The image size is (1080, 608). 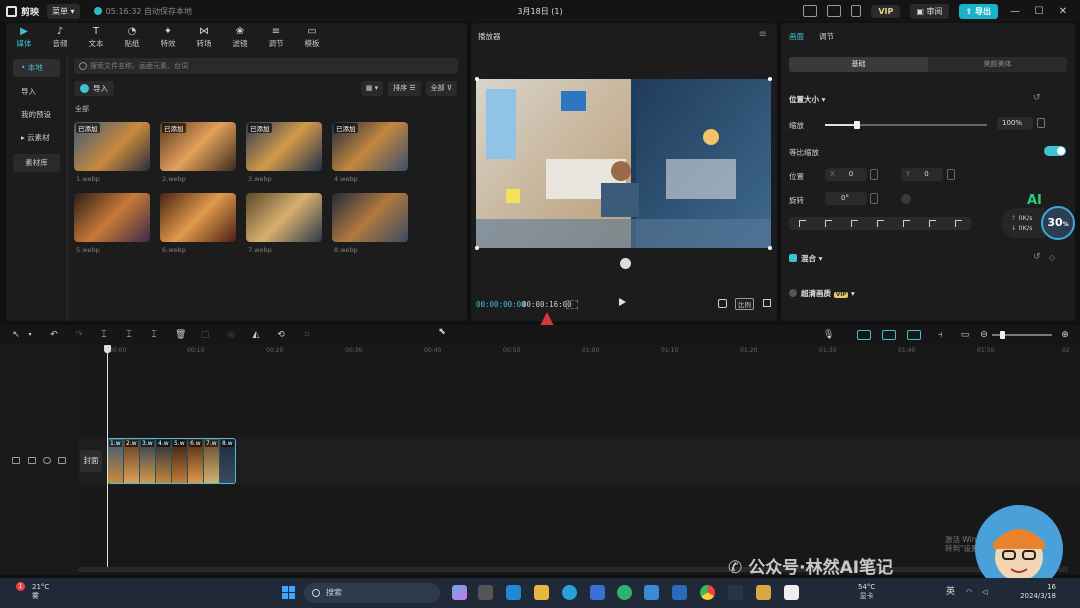 I want to click on scale-input: 100%, so click(x=1015, y=123).